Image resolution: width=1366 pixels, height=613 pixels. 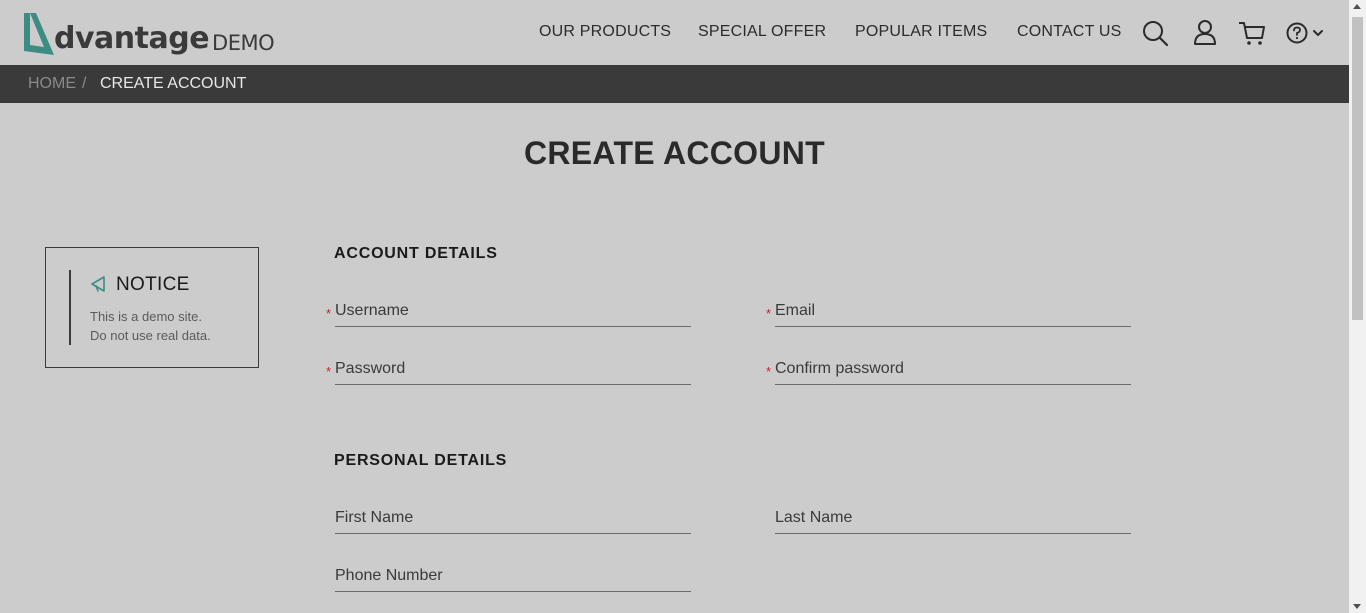 I want to click on scroll-up-arrow-icon, so click(x=1357, y=6).